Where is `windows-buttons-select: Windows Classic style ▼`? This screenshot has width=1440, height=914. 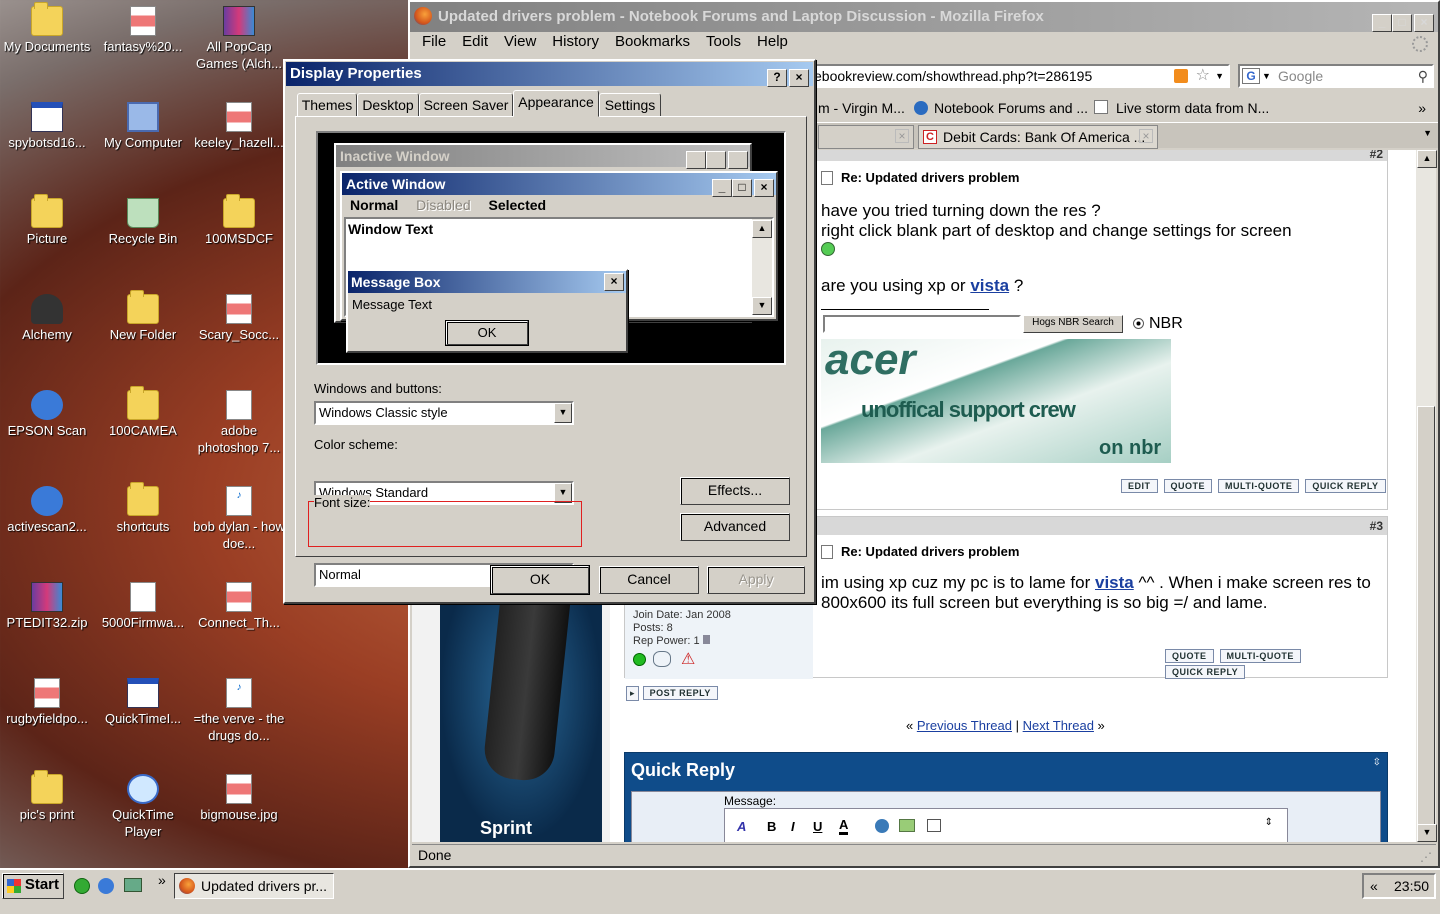
windows-buttons-select: Windows Classic style ▼ is located at coordinates (444, 413).